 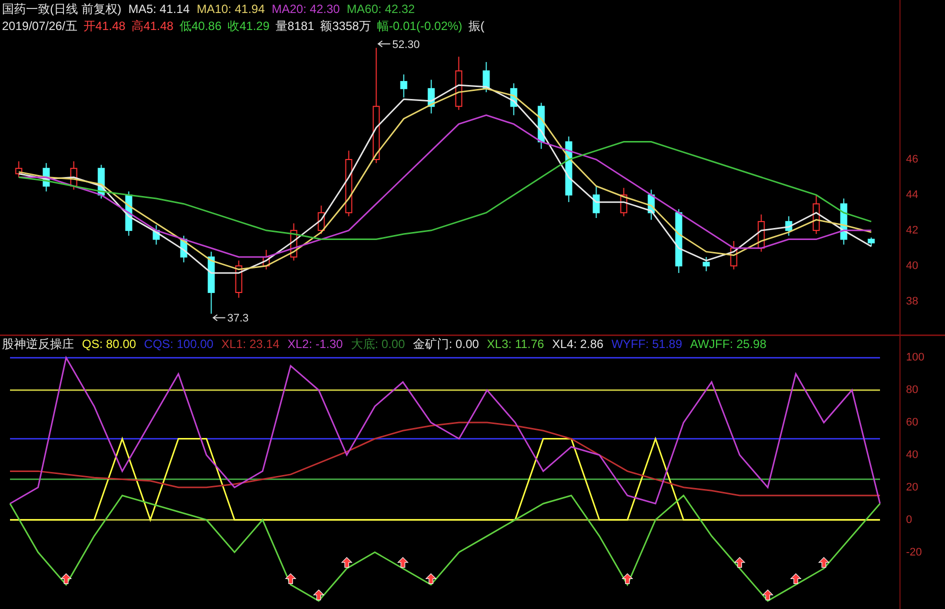 I want to click on indicator-value: XL2: -1.30, so click(x=315, y=344).